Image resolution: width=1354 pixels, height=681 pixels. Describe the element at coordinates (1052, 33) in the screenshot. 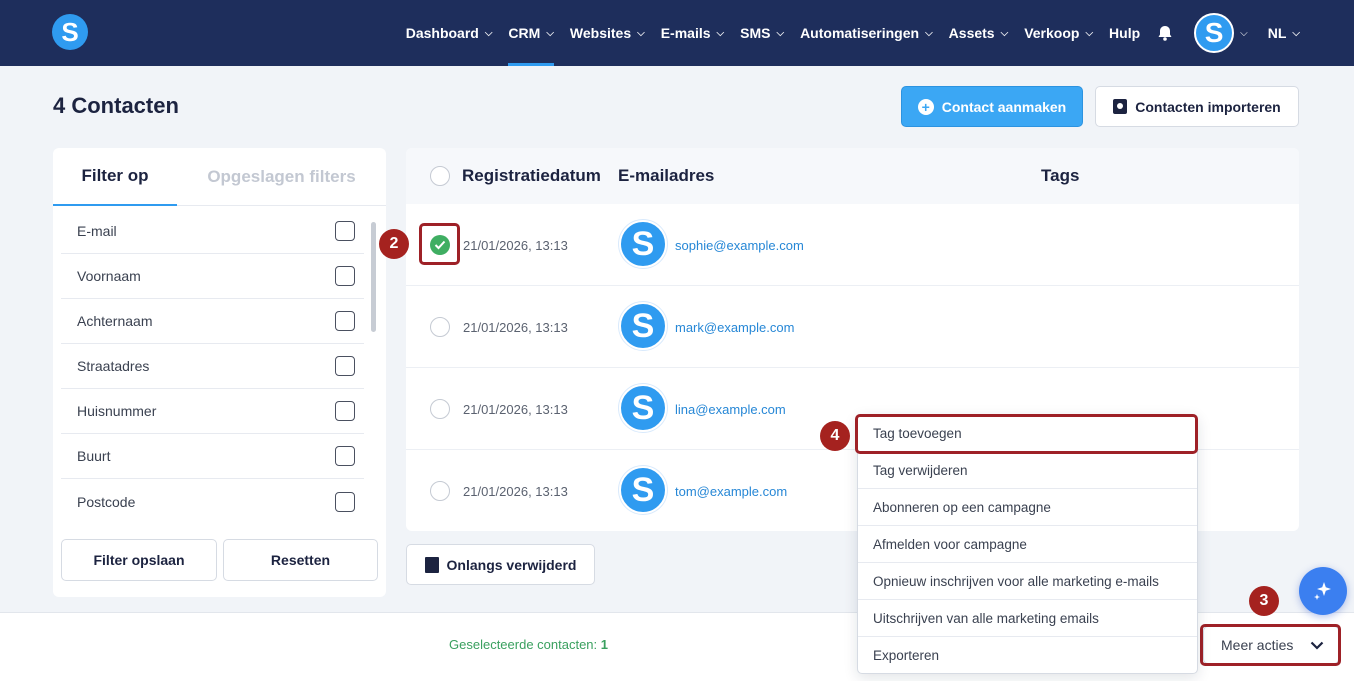

I see `nav-label: Verkoop` at that location.